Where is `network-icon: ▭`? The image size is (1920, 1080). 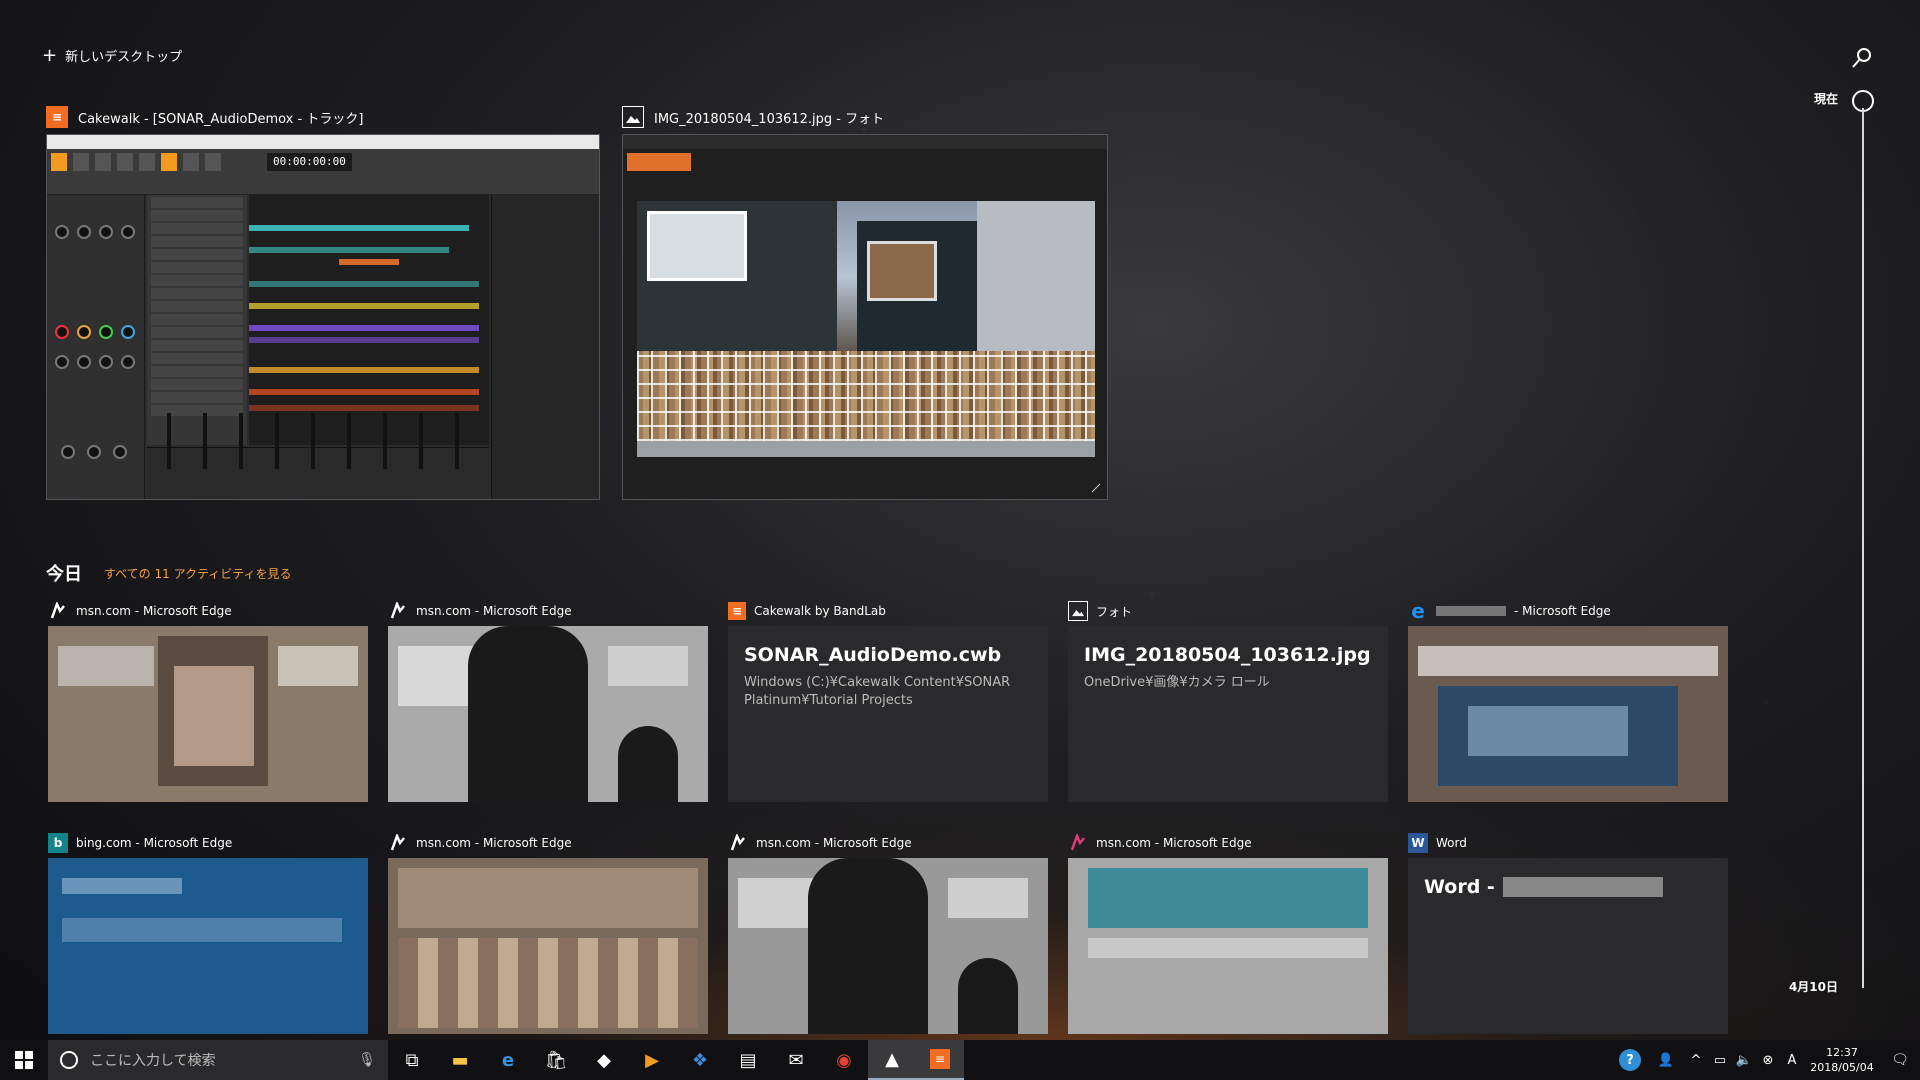 network-icon: ▭ is located at coordinates (1720, 1060).